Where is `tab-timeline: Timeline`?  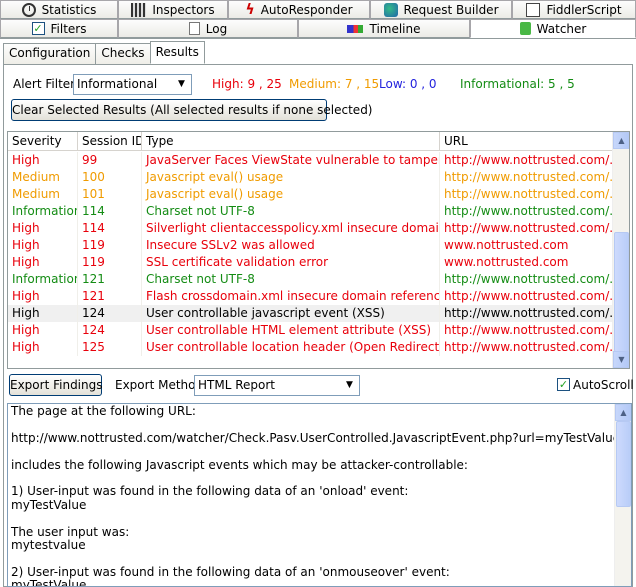
tab-timeline: Timeline is located at coordinates (384, 28).